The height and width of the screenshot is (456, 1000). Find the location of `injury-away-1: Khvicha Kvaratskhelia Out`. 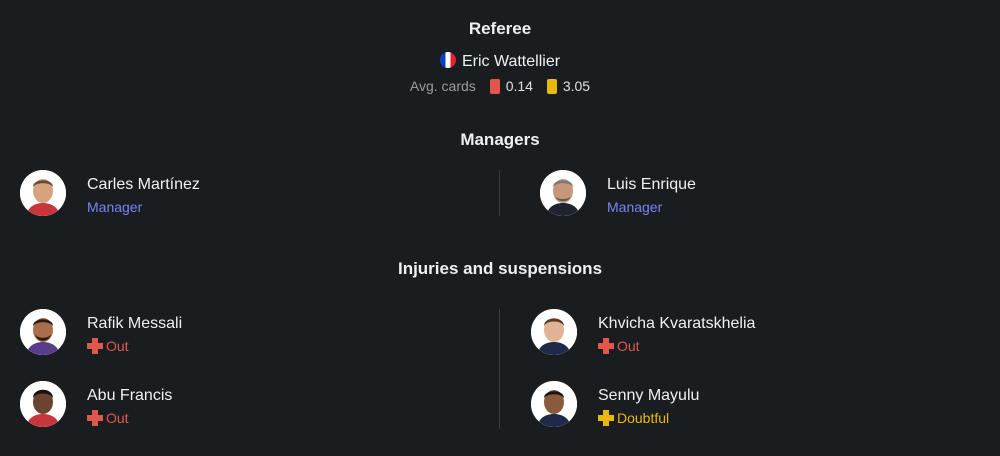

injury-away-1: Khvicha Kvaratskhelia Out is located at coordinates (681, 334).